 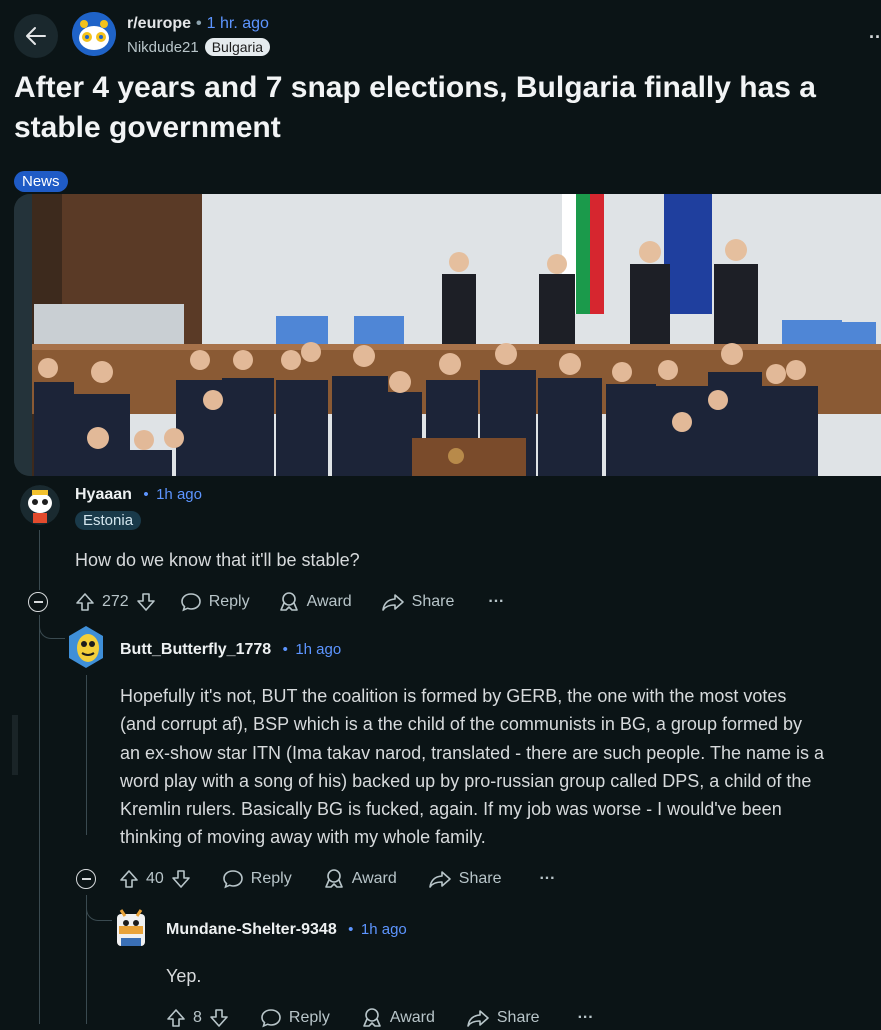 I want to click on comment-header: Hyaaan • 1h ago, so click(x=138, y=495).